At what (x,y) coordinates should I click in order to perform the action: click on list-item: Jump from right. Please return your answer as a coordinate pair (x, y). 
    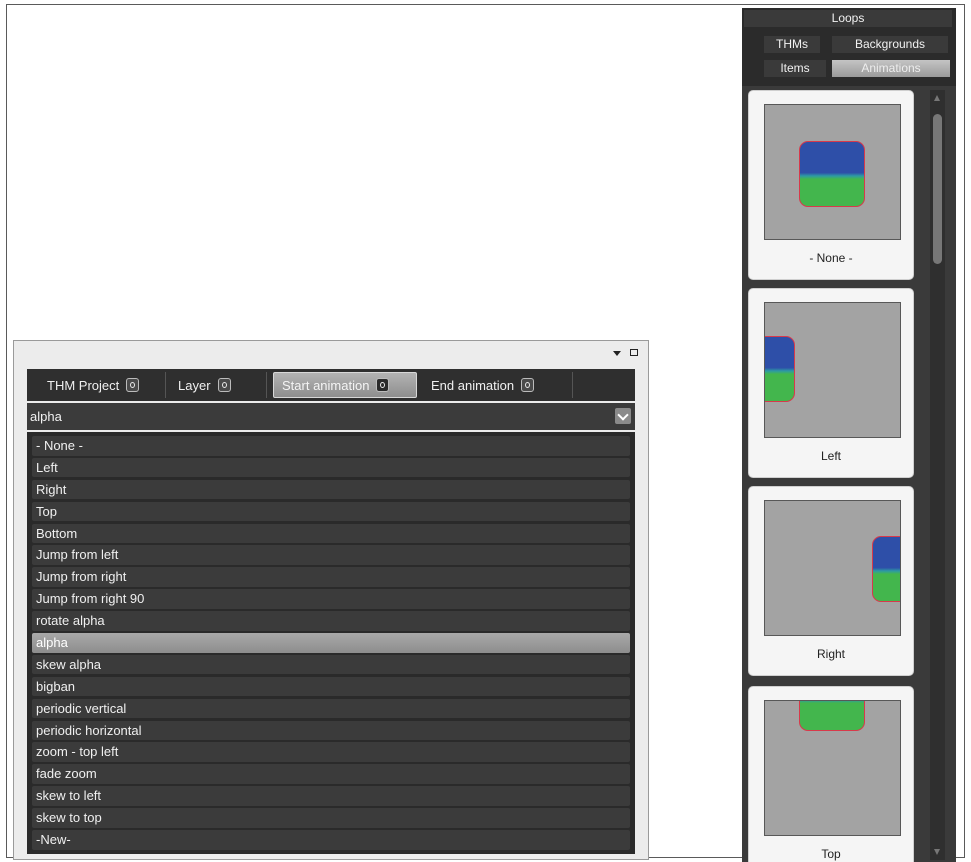
    Looking at the image, I should click on (331, 577).